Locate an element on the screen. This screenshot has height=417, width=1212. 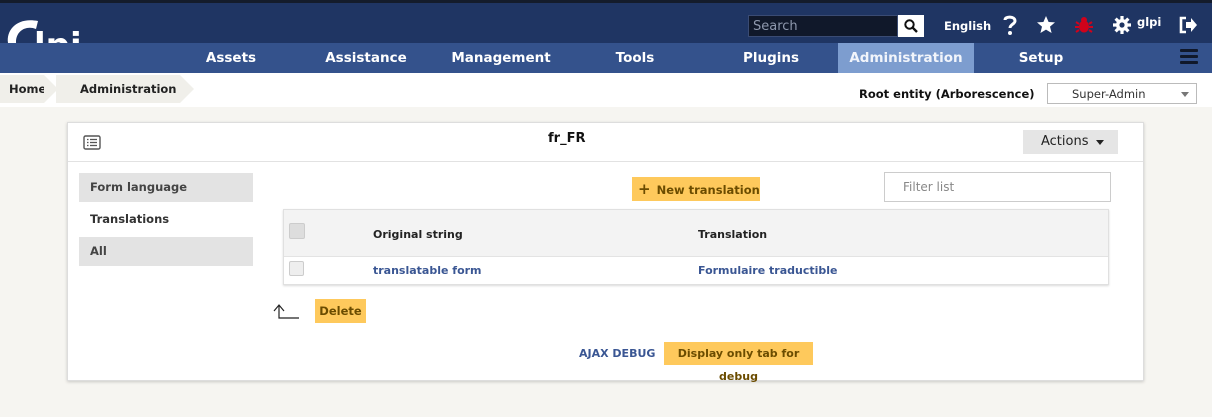
tab-all: All is located at coordinates (166, 251).